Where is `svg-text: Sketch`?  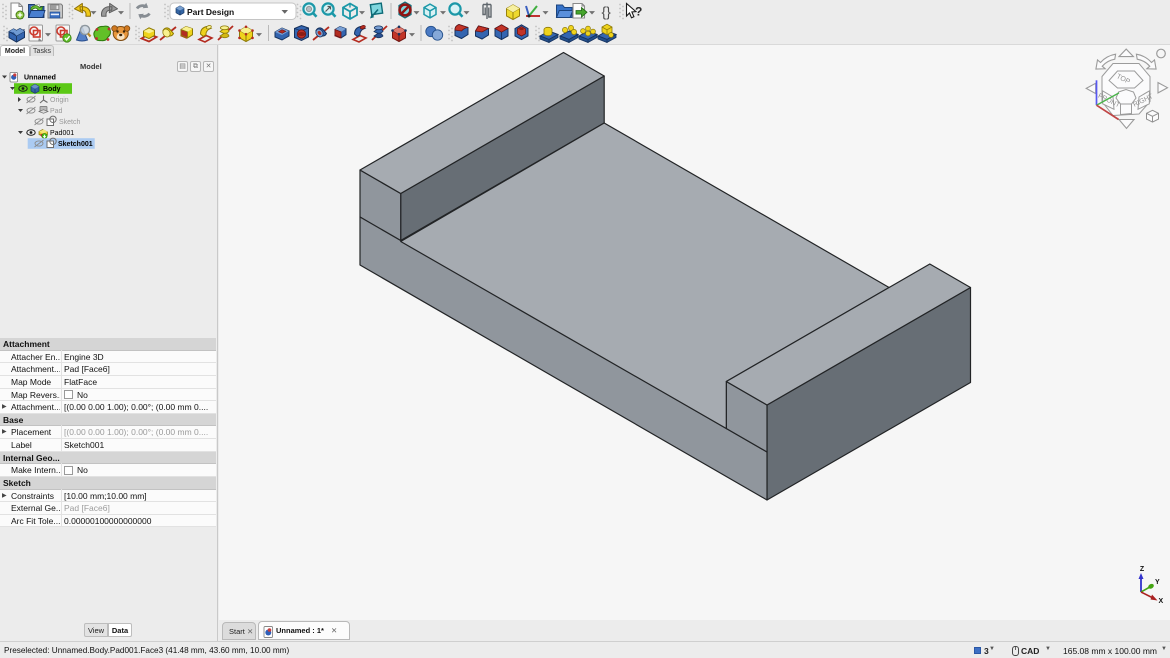 svg-text: Sketch is located at coordinates (70, 122).